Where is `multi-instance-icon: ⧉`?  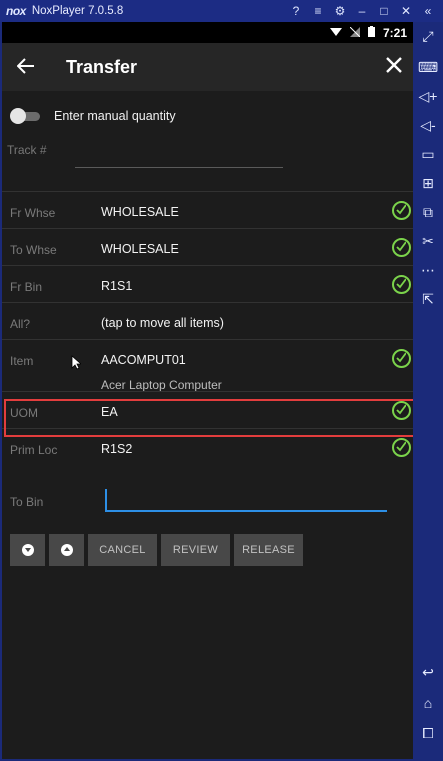
multi-instance-icon: ⧉ is located at coordinates (428, 212).